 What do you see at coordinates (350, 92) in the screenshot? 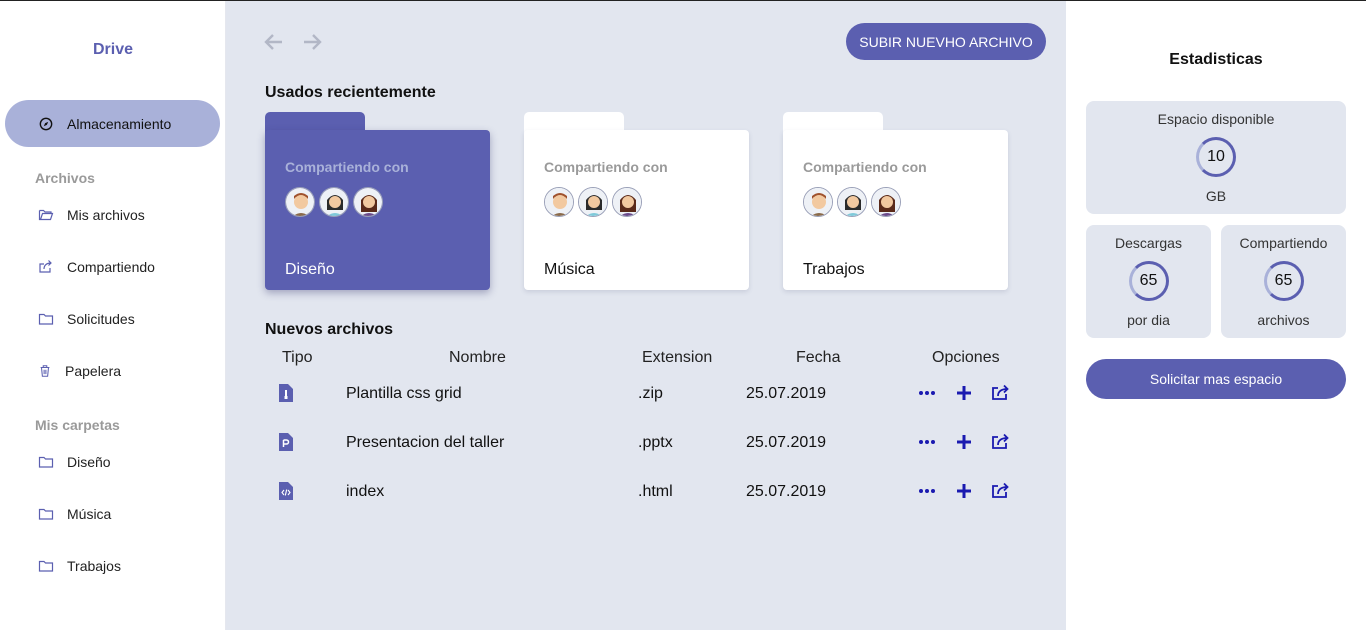
I see `recent-title: Usados recientemente` at bounding box center [350, 92].